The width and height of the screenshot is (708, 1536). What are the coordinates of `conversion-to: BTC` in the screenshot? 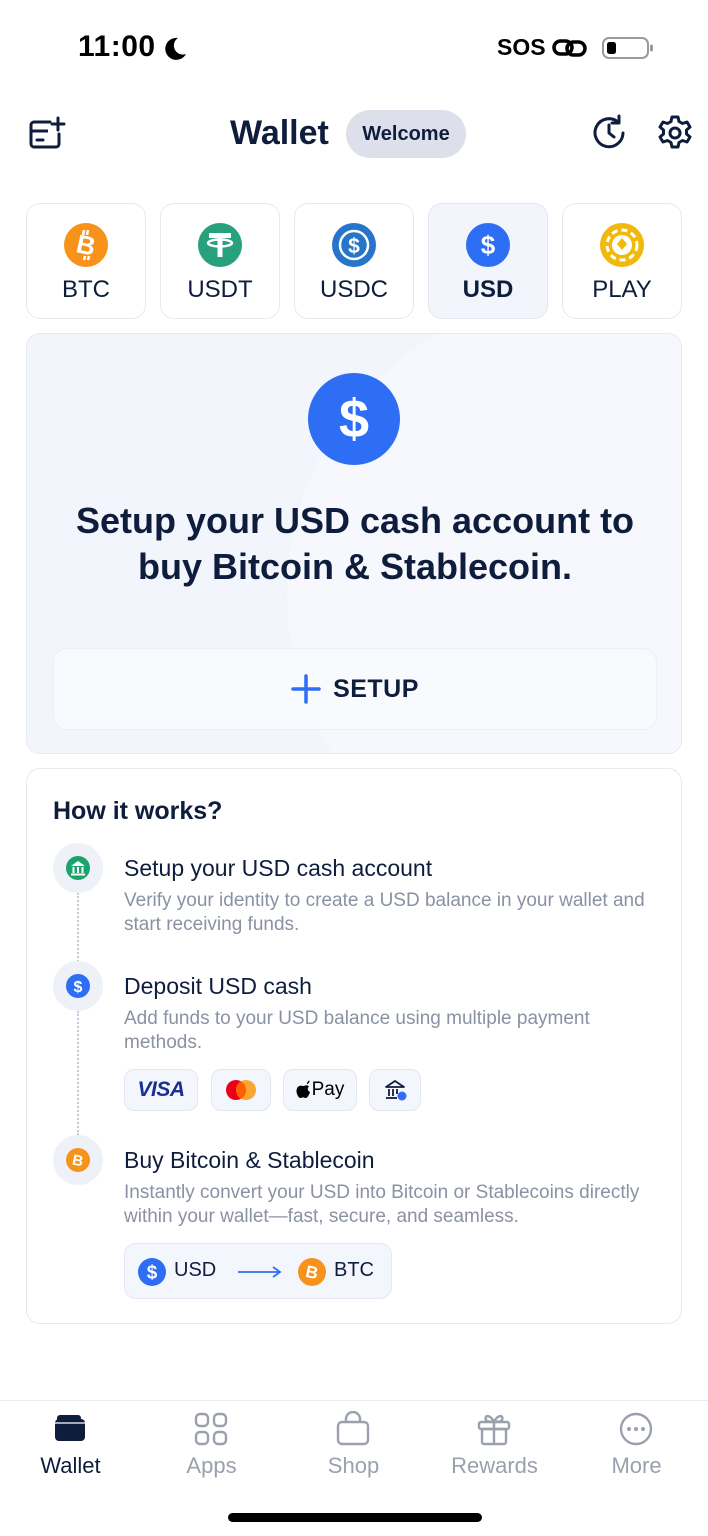 It's located at (354, 1270).